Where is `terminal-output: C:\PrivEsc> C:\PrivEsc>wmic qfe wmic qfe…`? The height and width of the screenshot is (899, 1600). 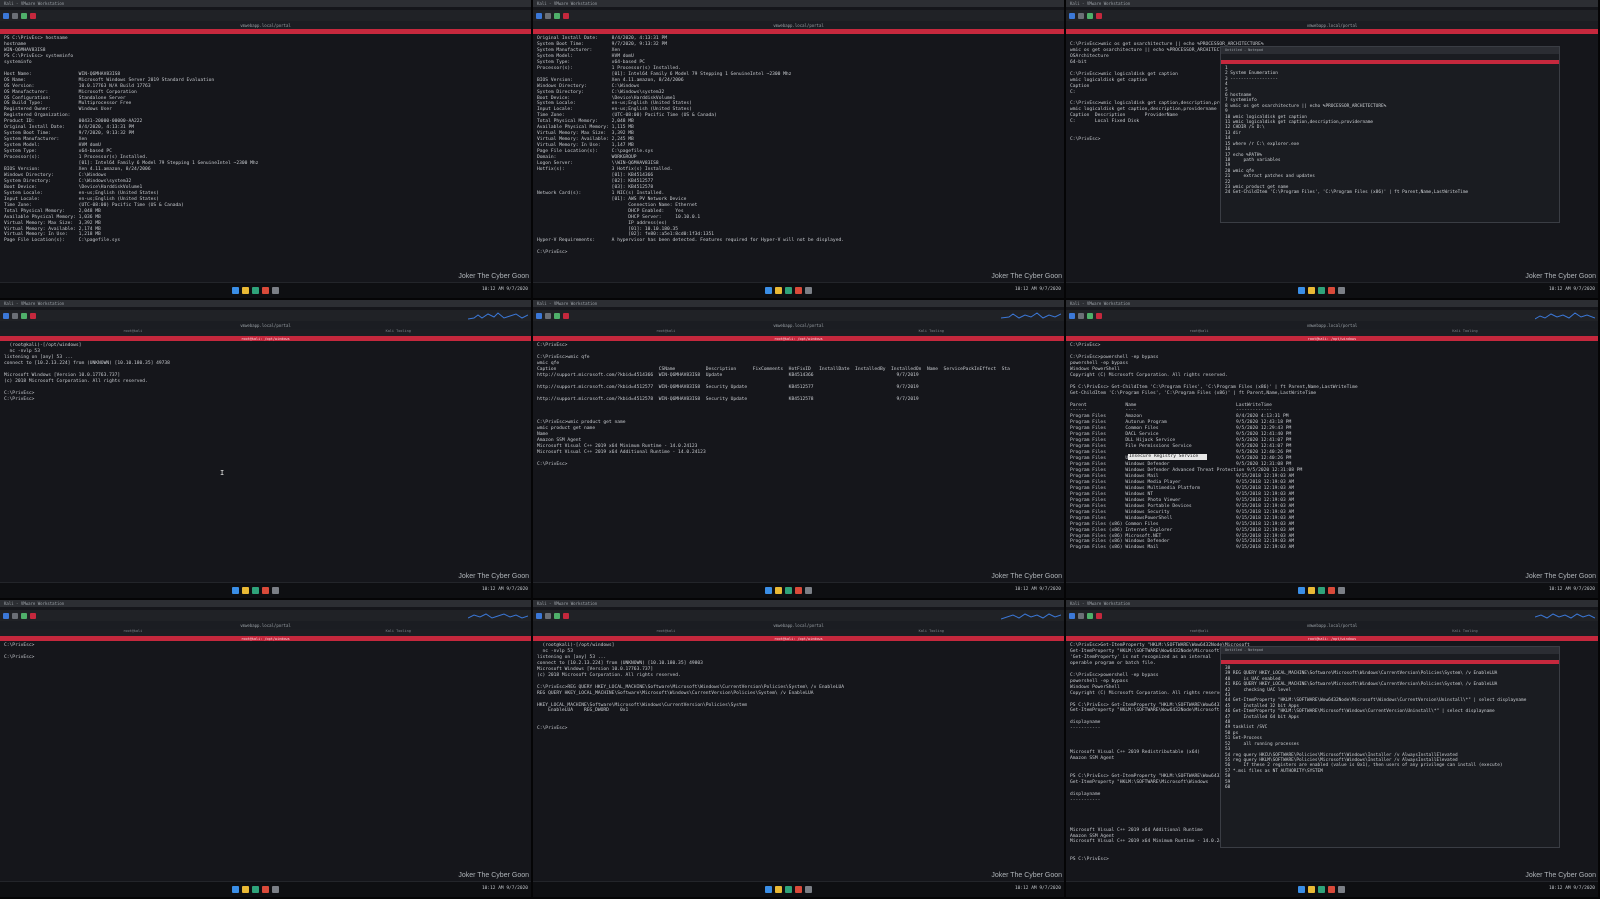 terminal-output: C:\PrivEsc> C:\PrivEsc>wmic qfe wmic qfe… is located at coordinates (798, 452).